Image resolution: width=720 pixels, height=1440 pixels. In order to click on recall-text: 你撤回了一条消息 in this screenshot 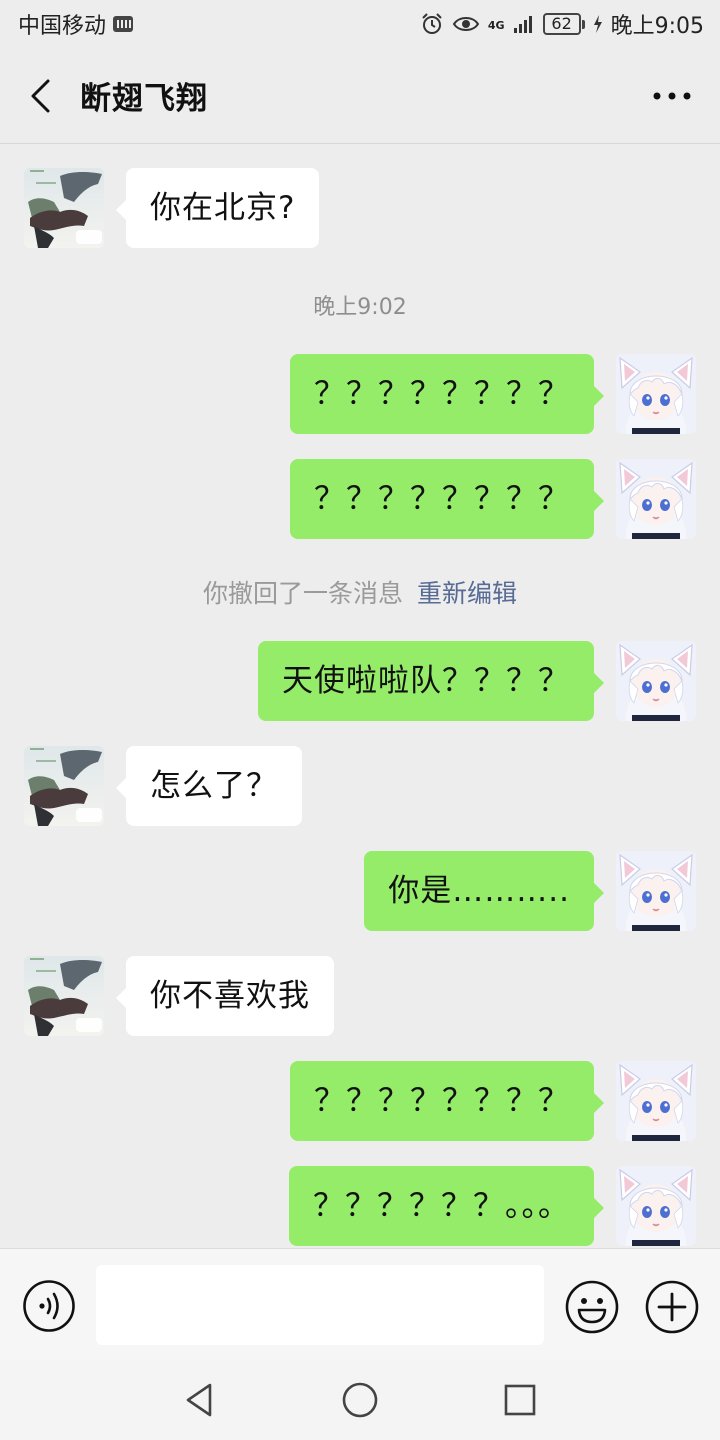, I will do `click(302, 593)`.